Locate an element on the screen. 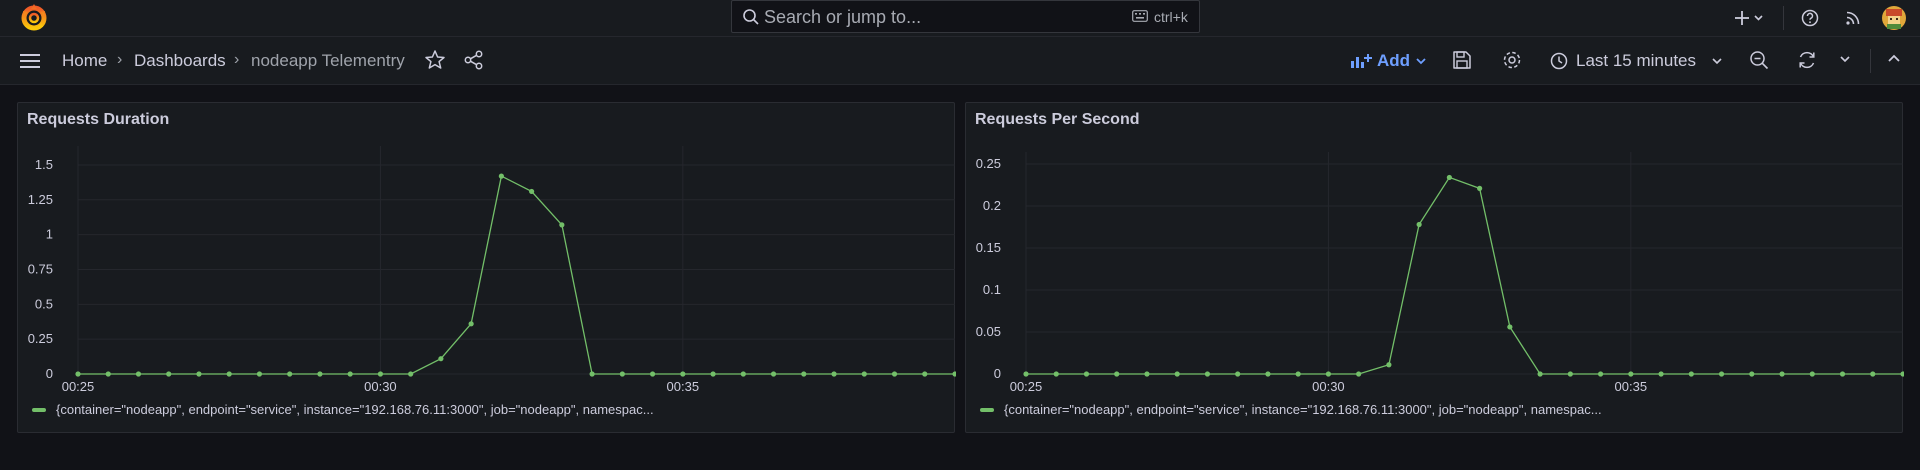  time-range-picker: Last 15 minutes is located at coordinates (1637, 61).